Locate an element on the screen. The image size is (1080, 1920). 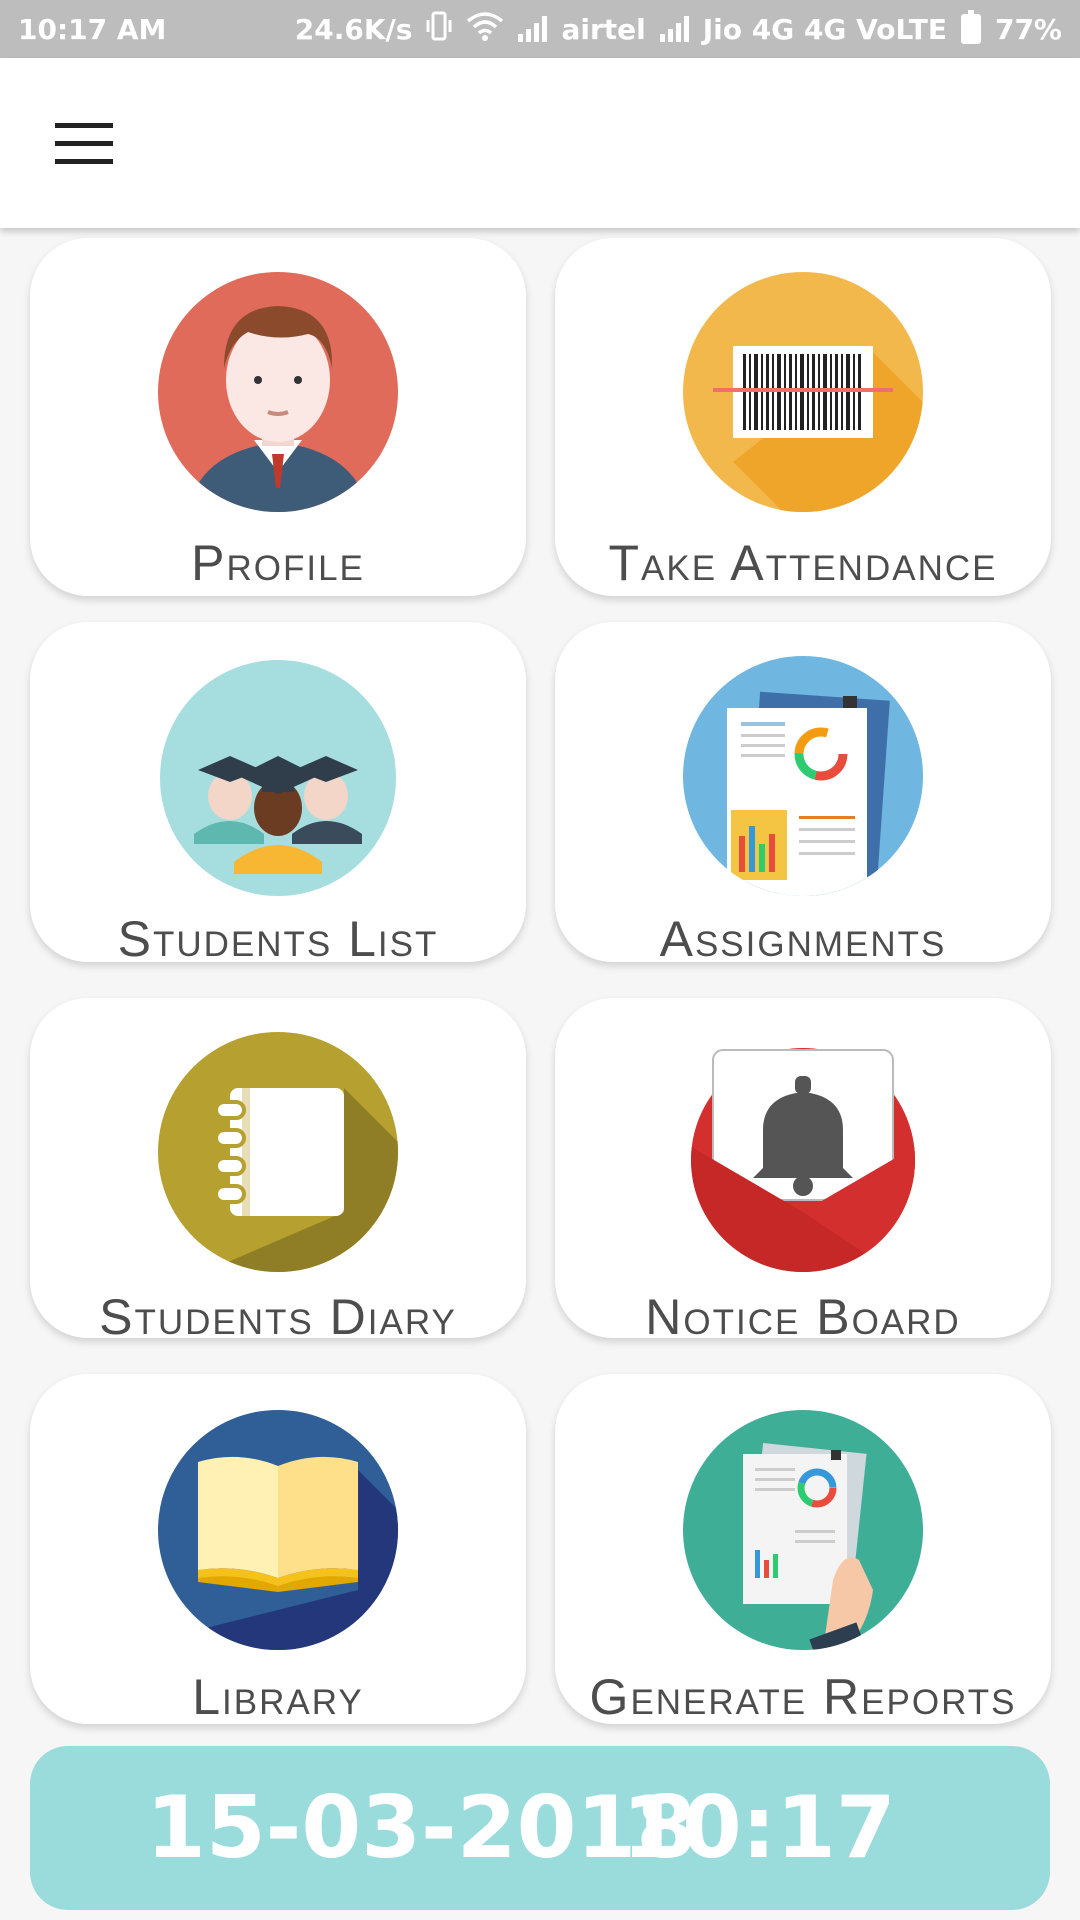
hamburger-menu-icon is located at coordinates (84, 144).